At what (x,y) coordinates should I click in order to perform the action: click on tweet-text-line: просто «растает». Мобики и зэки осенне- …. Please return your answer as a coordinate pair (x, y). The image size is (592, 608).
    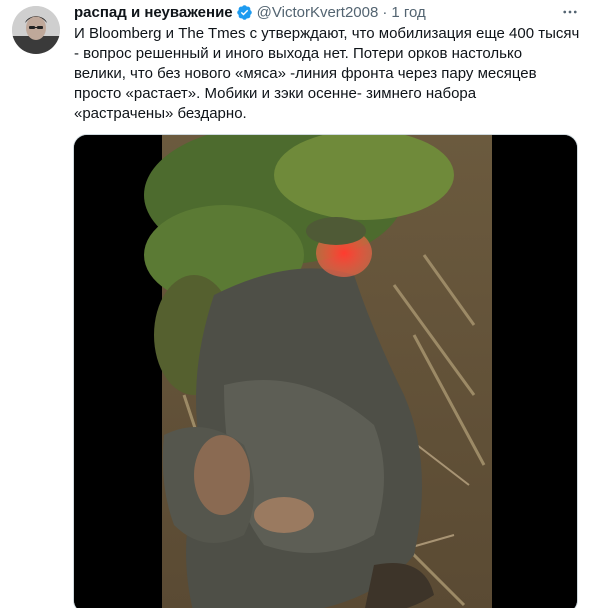
    Looking at the image, I should click on (275, 93).